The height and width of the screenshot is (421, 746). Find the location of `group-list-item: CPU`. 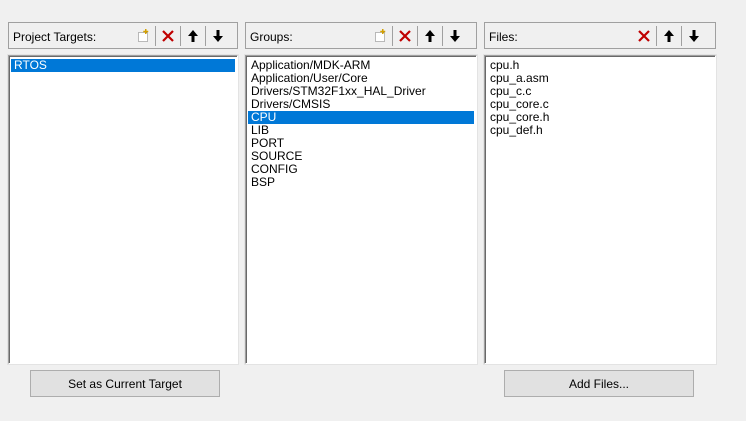

group-list-item: CPU is located at coordinates (361, 117).